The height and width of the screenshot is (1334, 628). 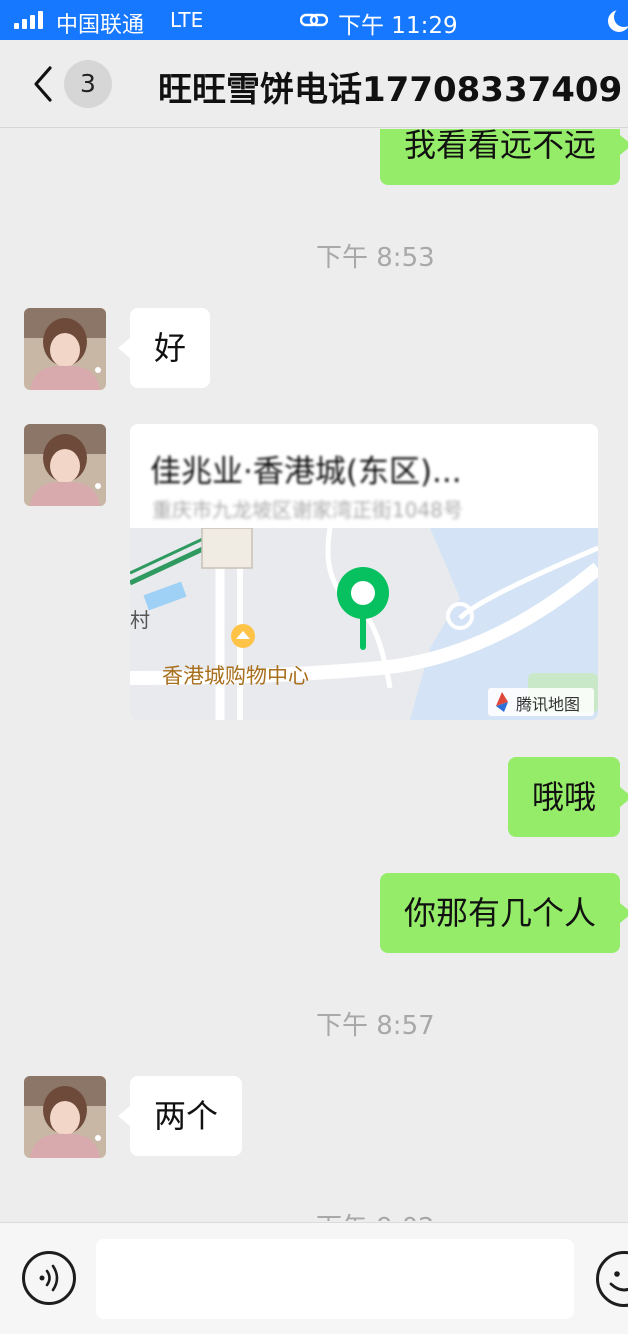 I want to click on chat-title: 旺旺雪饼电话17708337409, so click(x=390, y=90).